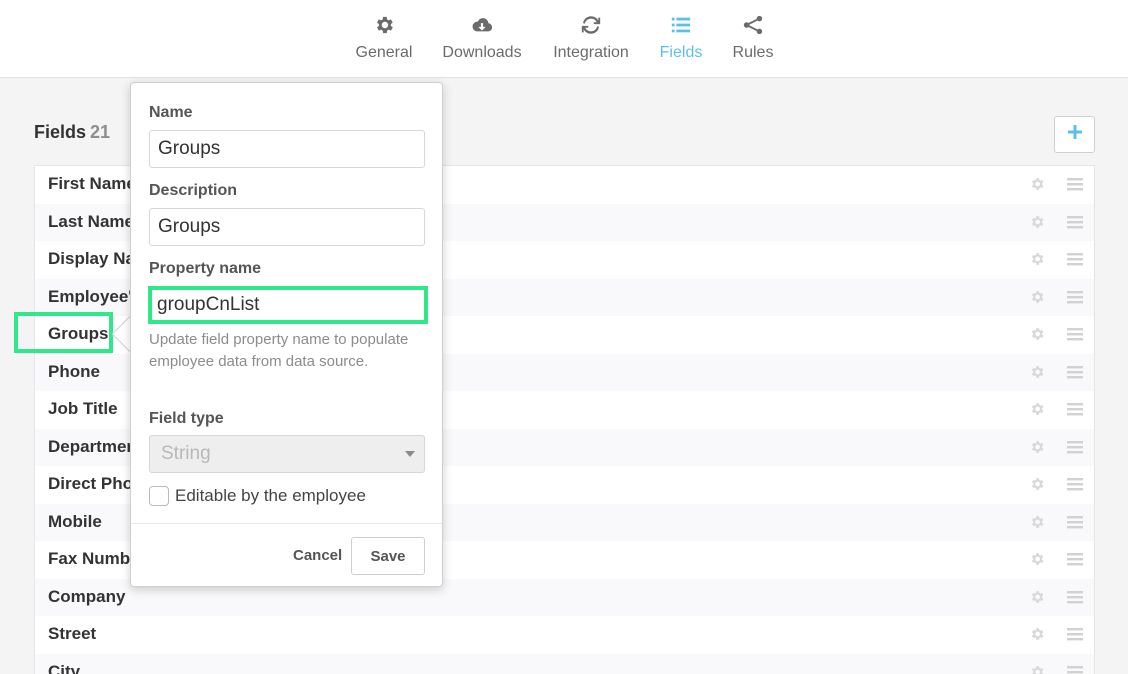 This screenshot has width=1128, height=674. What do you see at coordinates (681, 25) in the screenshot?
I see `list-icon` at bounding box center [681, 25].